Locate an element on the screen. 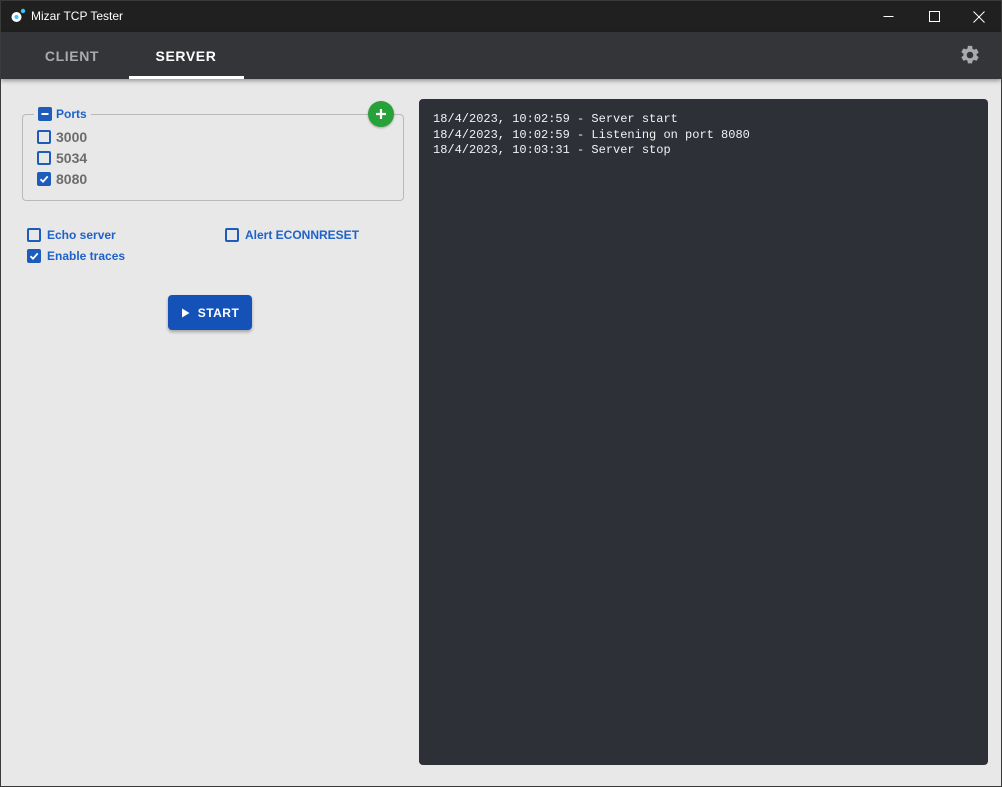 The height and width of the screenshot is (787, 1002). tab-client: CLIENT is located at coordinates (72, 55).